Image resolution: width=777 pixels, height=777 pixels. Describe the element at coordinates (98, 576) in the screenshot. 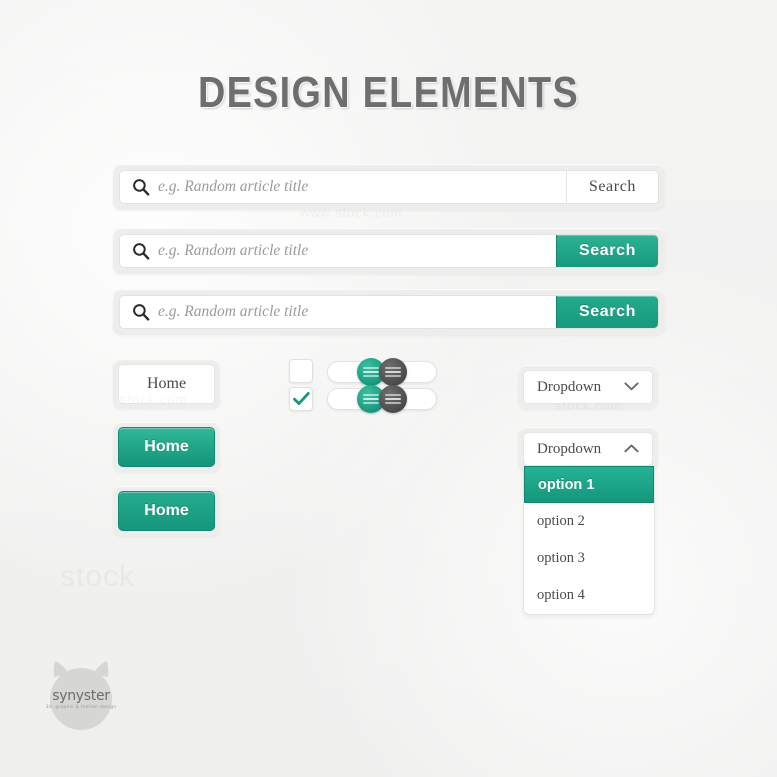

I see `watermark: stock` at that location.